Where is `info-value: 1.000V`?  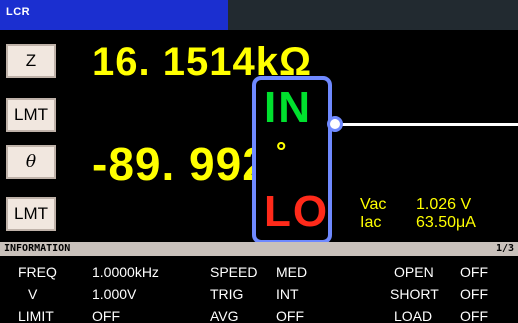 info-value: 1.000V is located at coordinates (114, 294).